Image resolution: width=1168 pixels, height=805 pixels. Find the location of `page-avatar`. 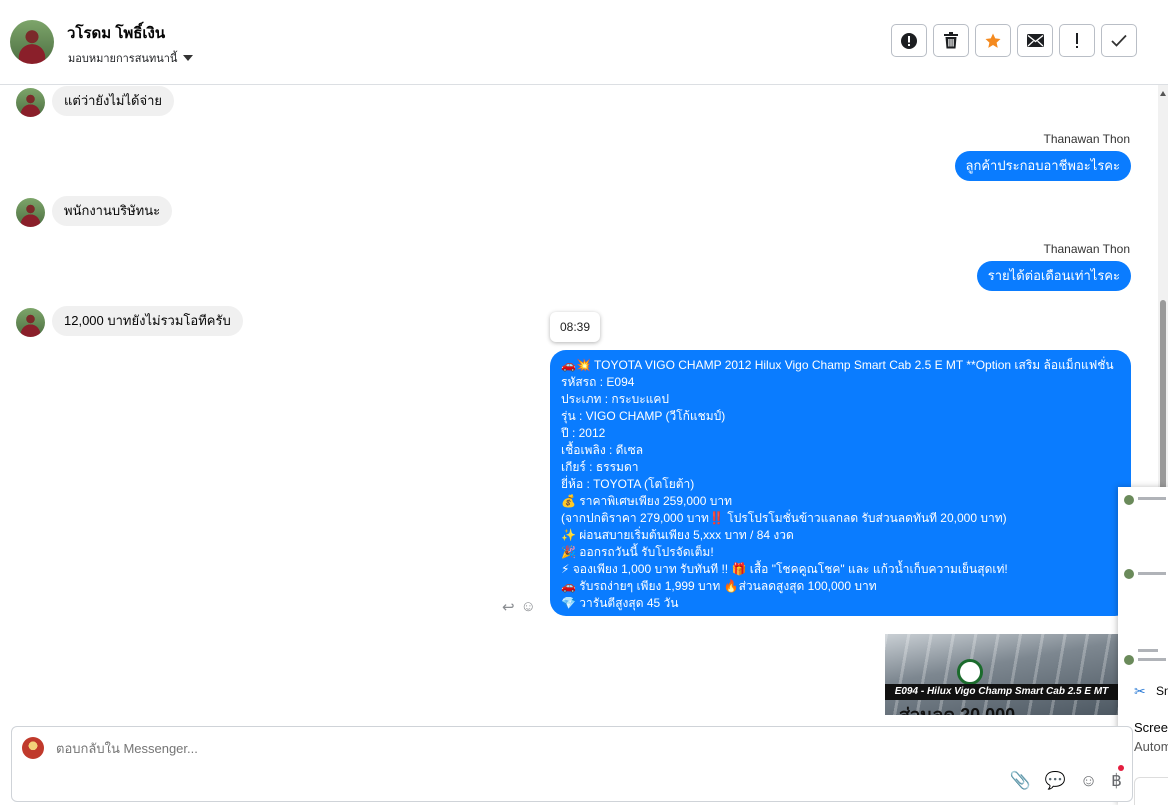

page-avatar is located at coordinates (33, 748).